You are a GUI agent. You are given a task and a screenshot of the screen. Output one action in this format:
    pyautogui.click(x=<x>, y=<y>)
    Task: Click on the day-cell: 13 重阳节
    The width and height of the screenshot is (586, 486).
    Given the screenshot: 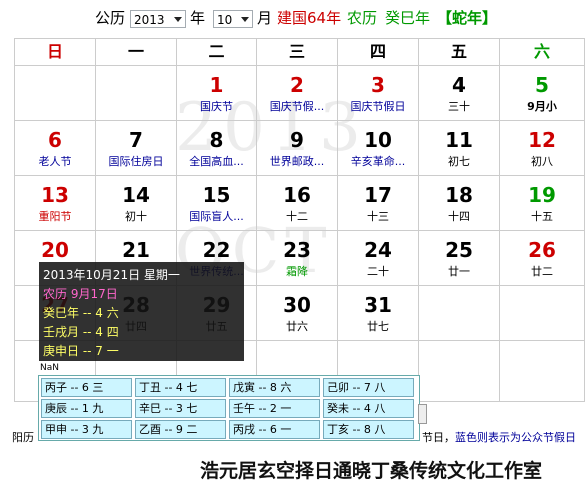 What is the action you would take?
    pyautogui.click(x=55, y=203)
    